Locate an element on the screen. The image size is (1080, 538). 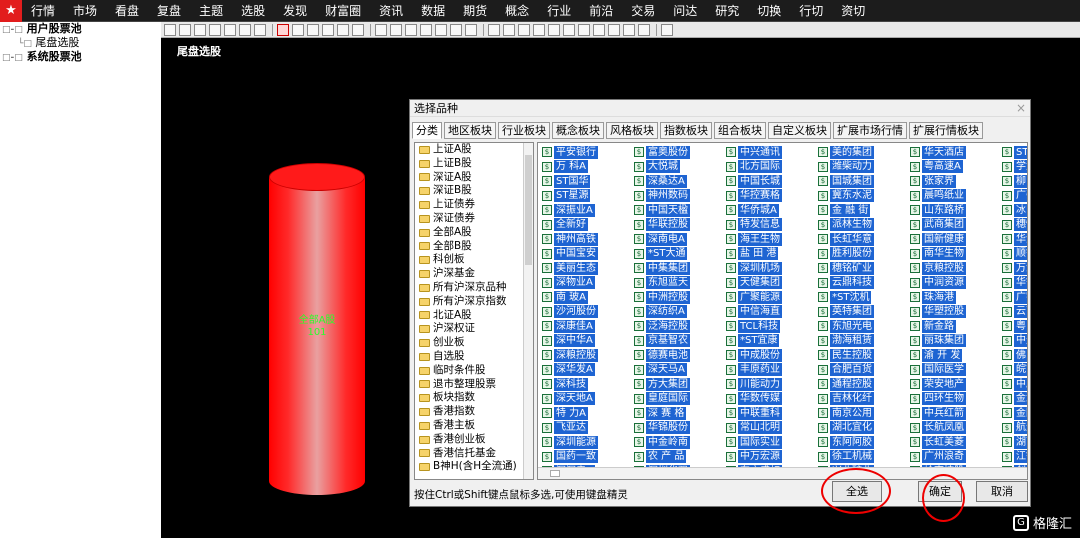
stock-item: $ 丰原药业 is located at coordinates (754, 370).